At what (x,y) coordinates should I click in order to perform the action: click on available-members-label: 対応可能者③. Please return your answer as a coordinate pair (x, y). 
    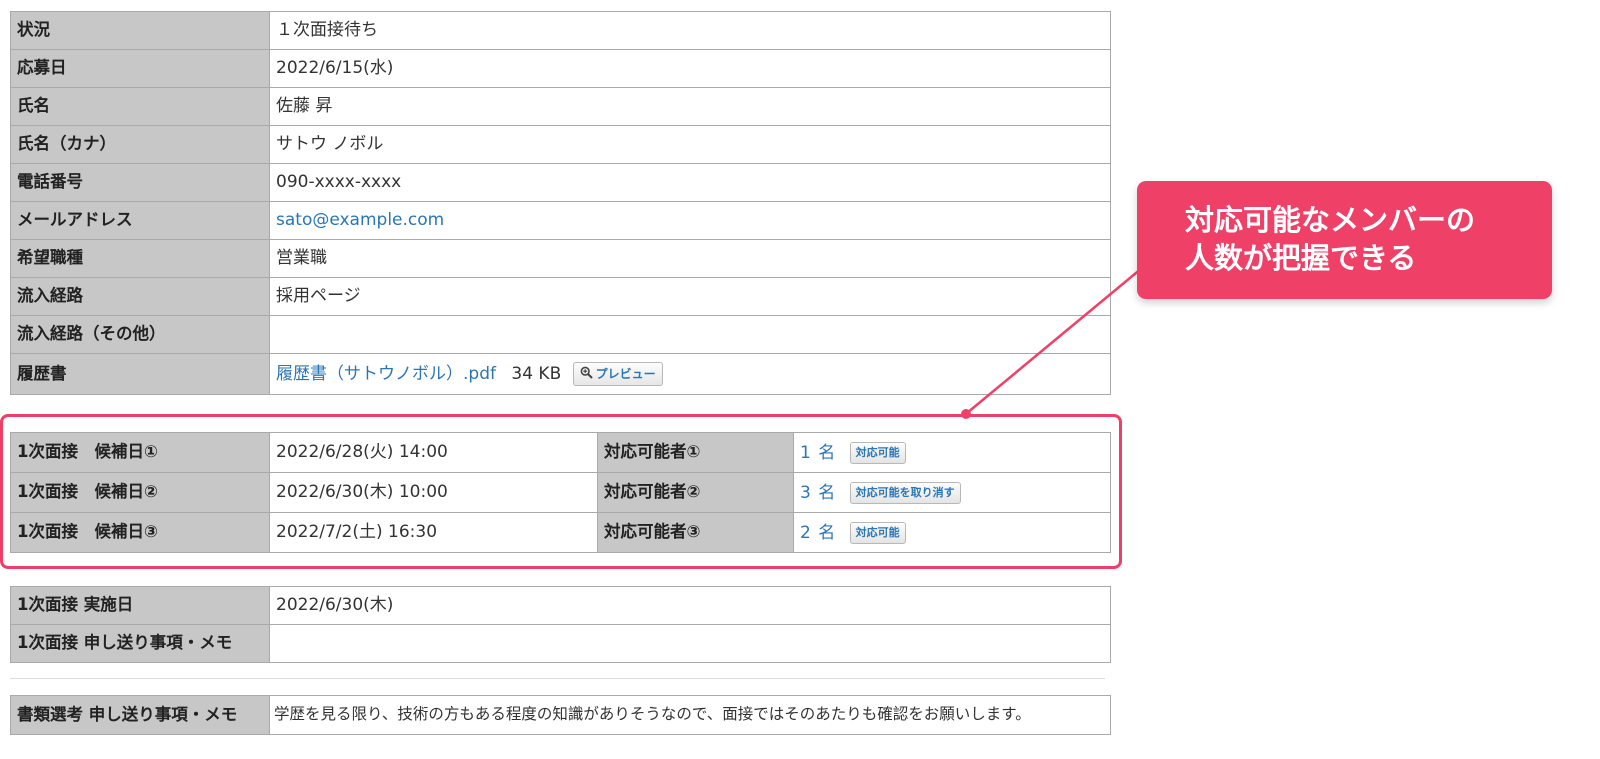
    Looking at the image, I should click on (695, 532).